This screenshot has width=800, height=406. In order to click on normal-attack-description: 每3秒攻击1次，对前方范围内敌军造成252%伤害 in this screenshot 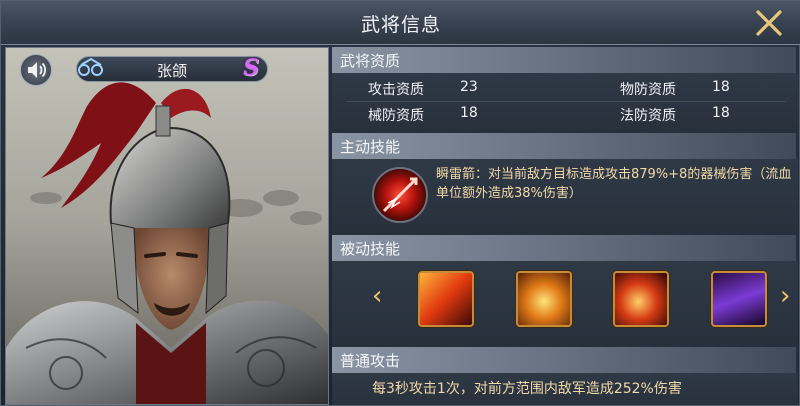, I will do `click(527, 389)`.